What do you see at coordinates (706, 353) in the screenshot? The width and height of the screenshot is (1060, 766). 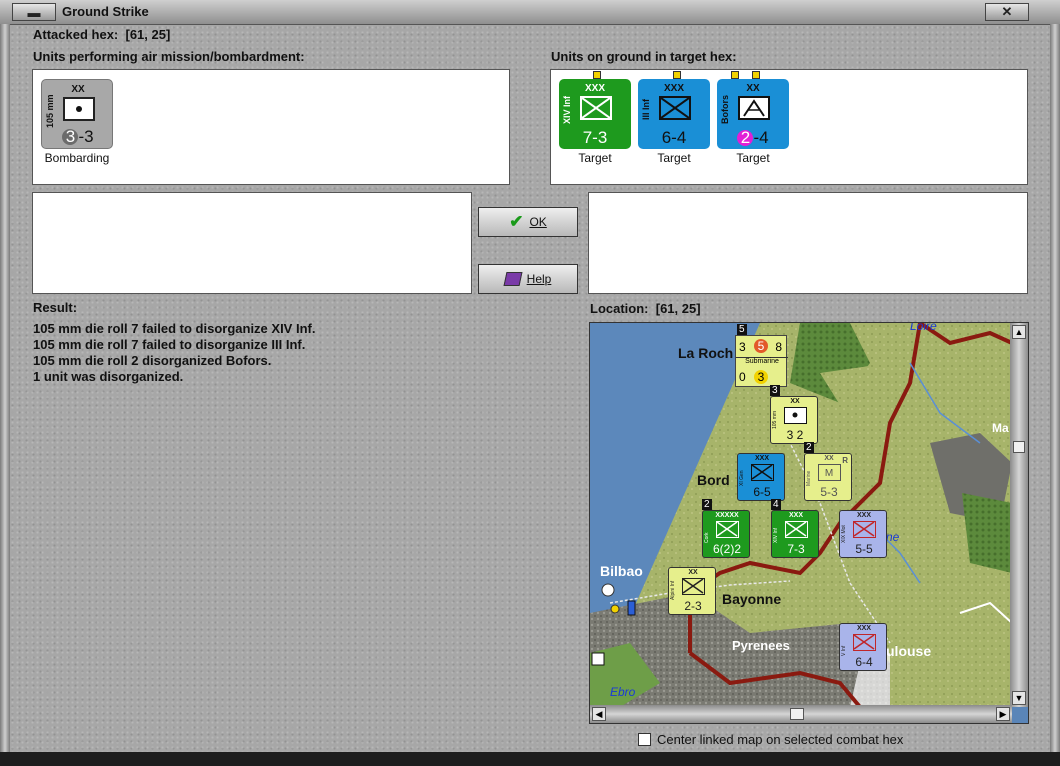 I see `map-place-label: La Roch` at bounding box center [706, 353].